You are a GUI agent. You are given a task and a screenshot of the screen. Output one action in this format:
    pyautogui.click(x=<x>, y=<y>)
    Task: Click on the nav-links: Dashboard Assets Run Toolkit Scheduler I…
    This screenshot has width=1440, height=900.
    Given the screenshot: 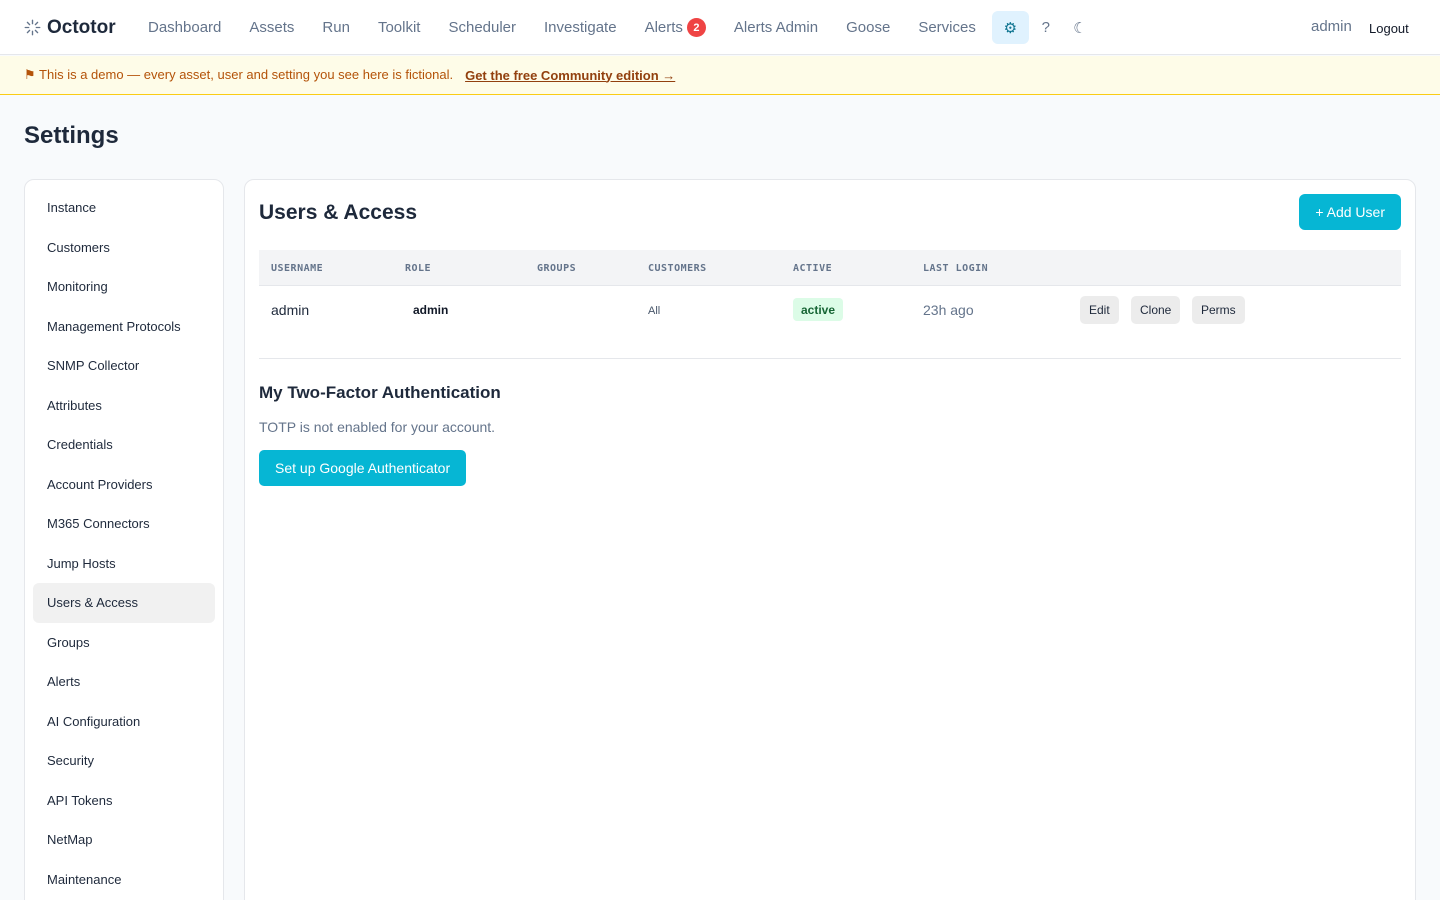 What is the action you would take?
    pyautogui.click(x=615, y=27)
    